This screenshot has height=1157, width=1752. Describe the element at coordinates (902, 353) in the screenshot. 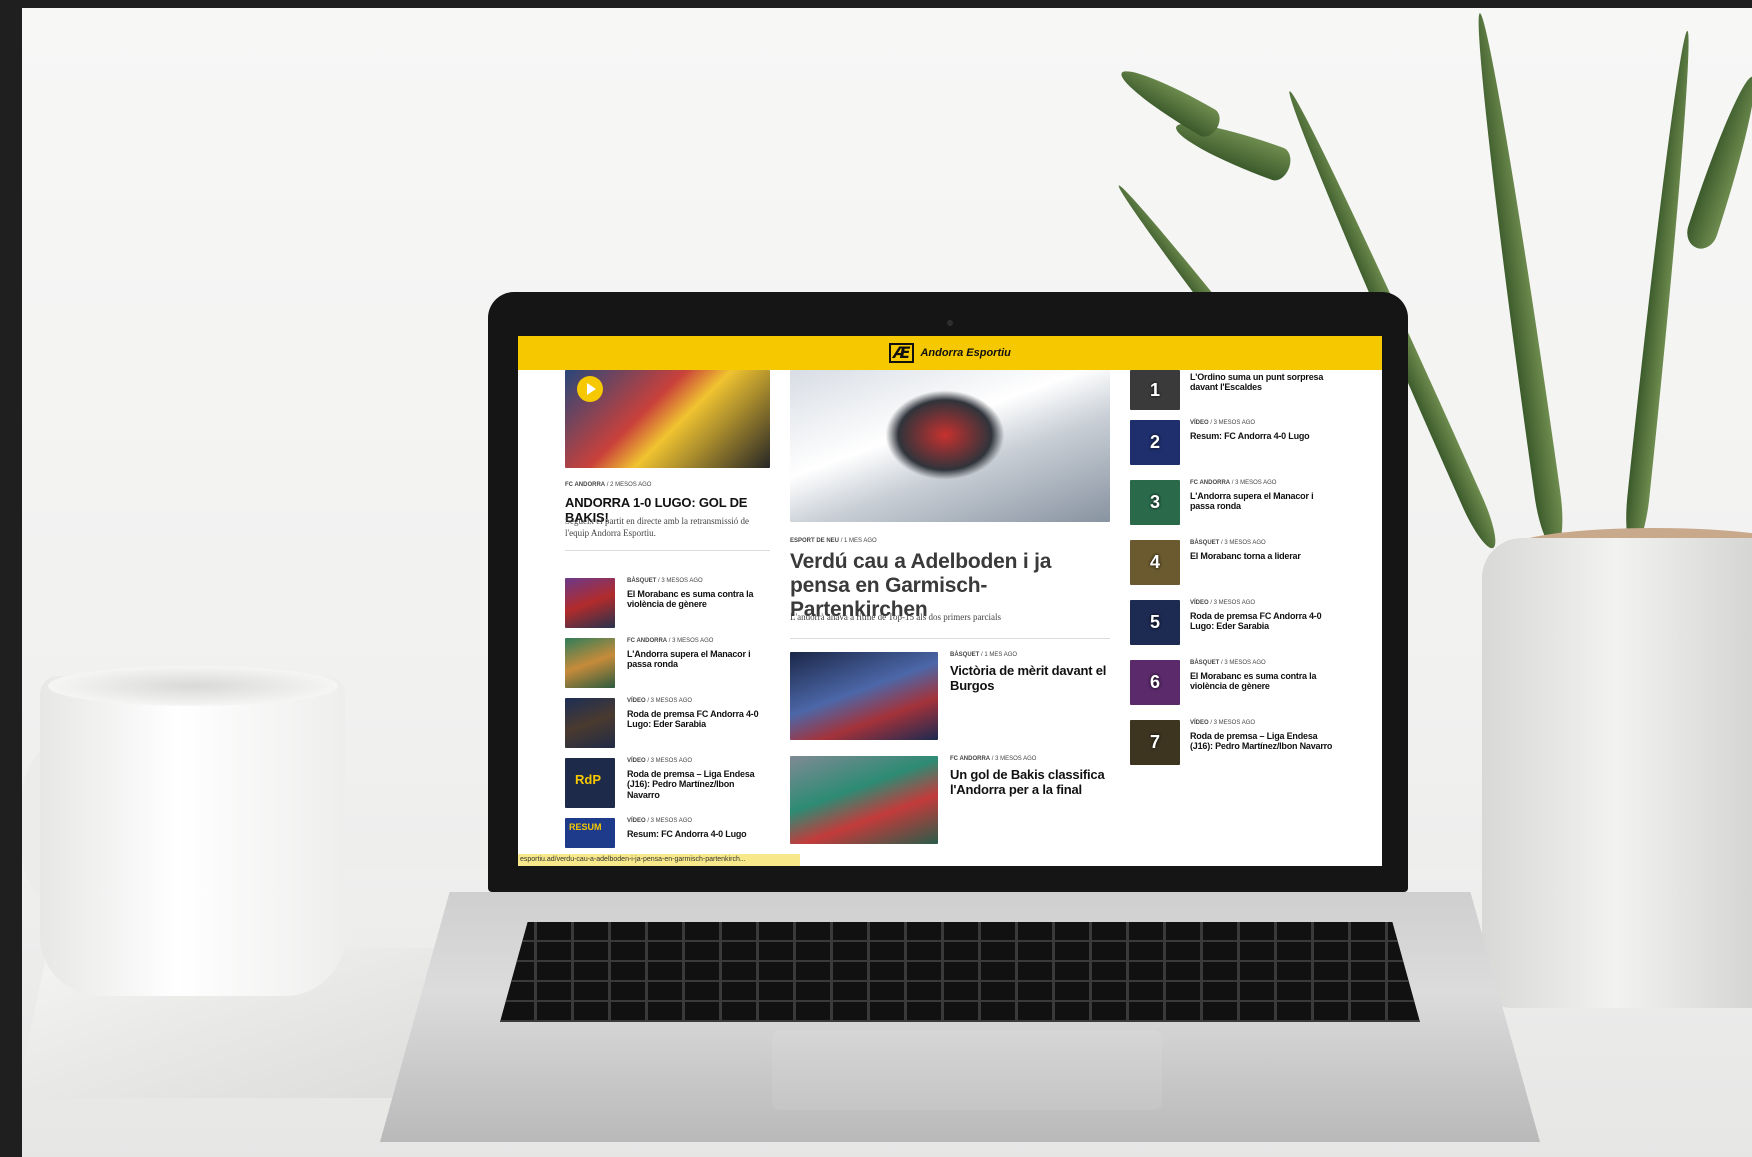

I see `site-logo: Æ` at that location.